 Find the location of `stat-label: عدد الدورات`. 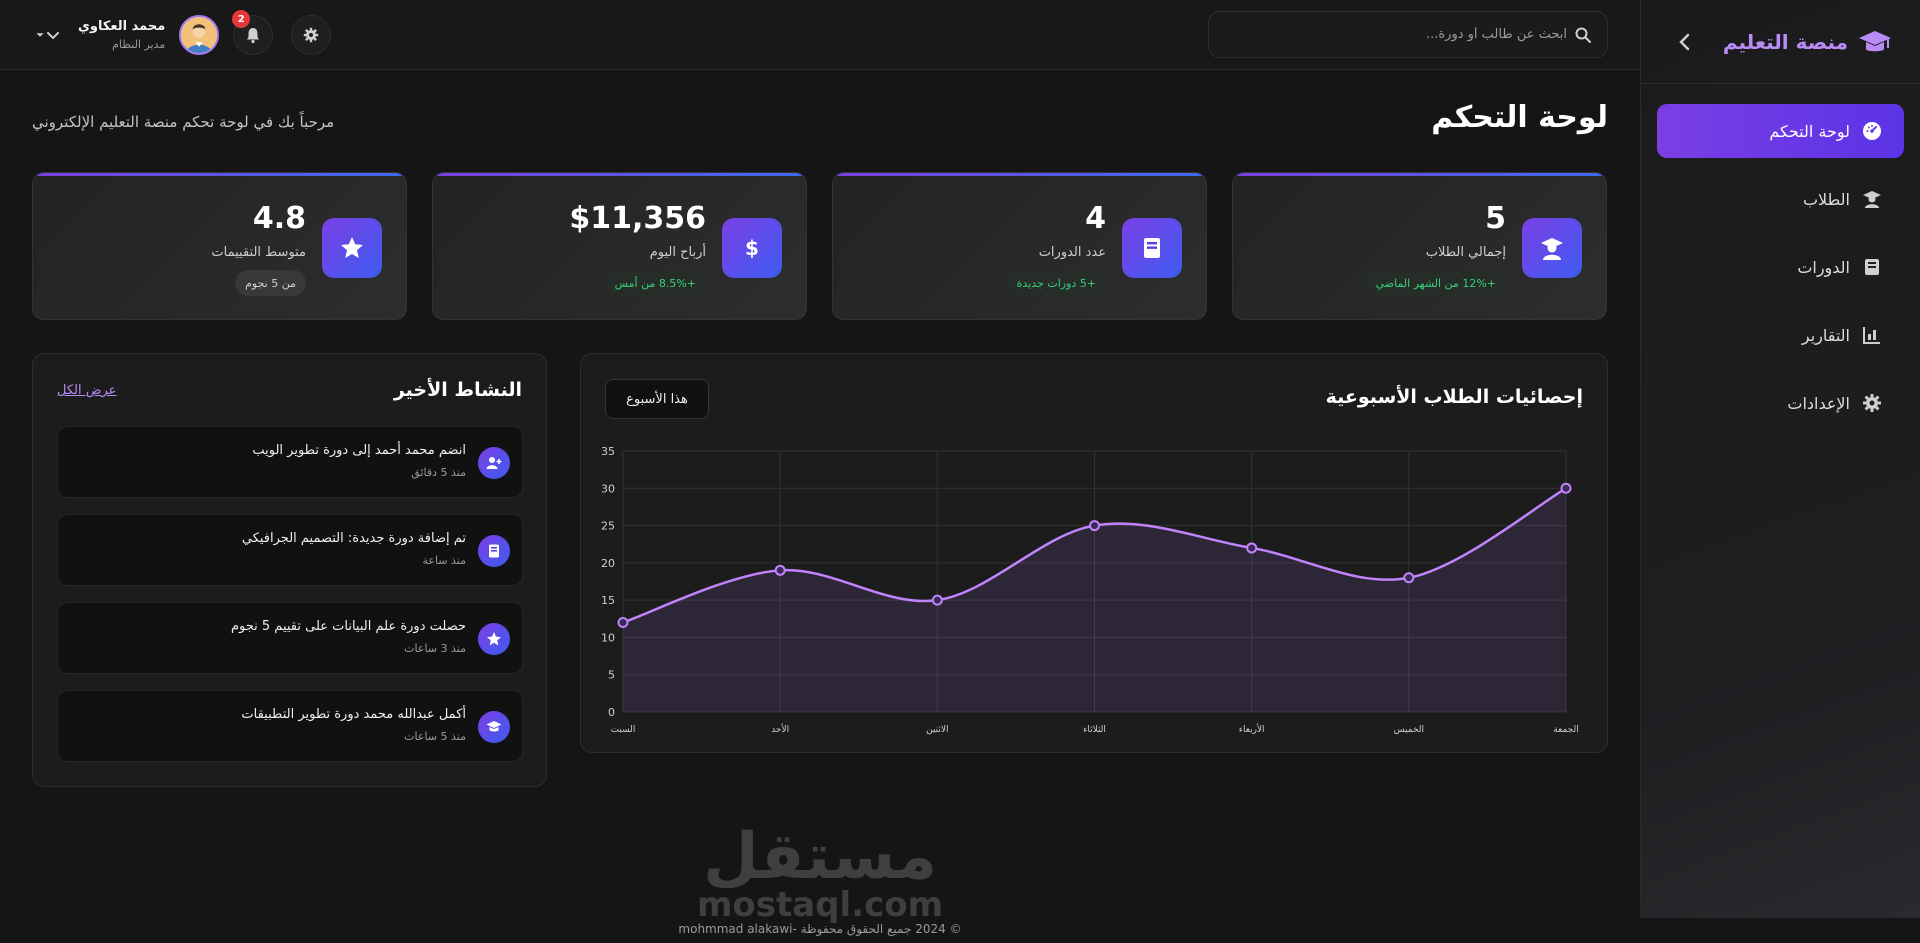

stat-label: عدد الدورات is located at coordinates (1072, 252).